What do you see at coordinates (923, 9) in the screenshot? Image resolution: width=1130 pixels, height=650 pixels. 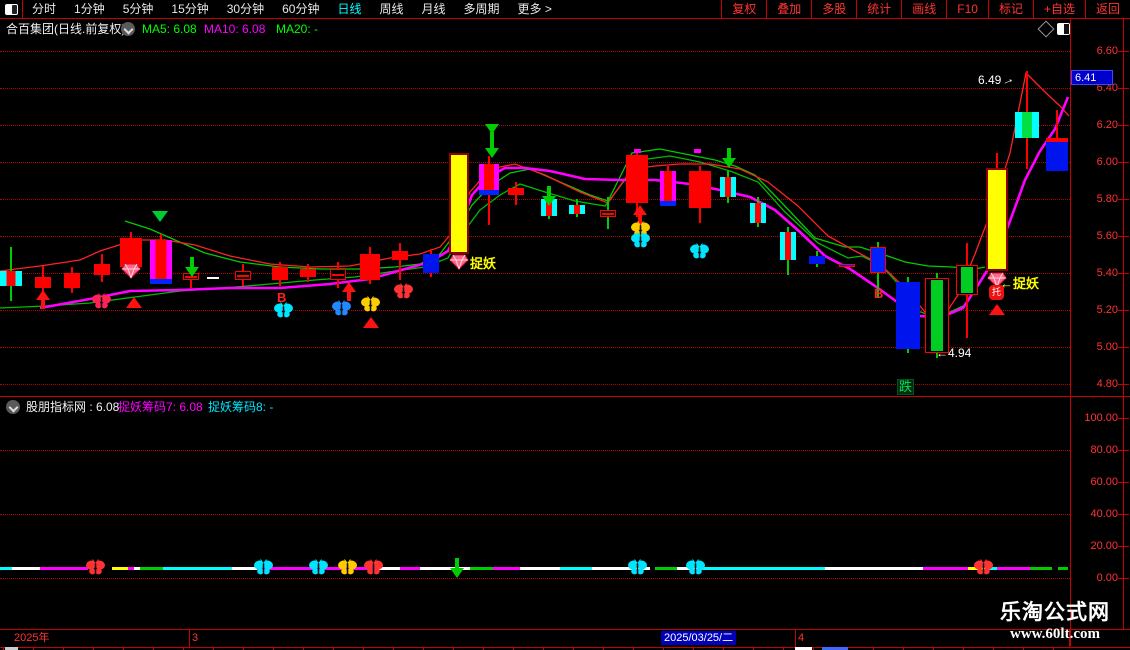 I see `button-画线: 画线` at bounding box center [923, 9].